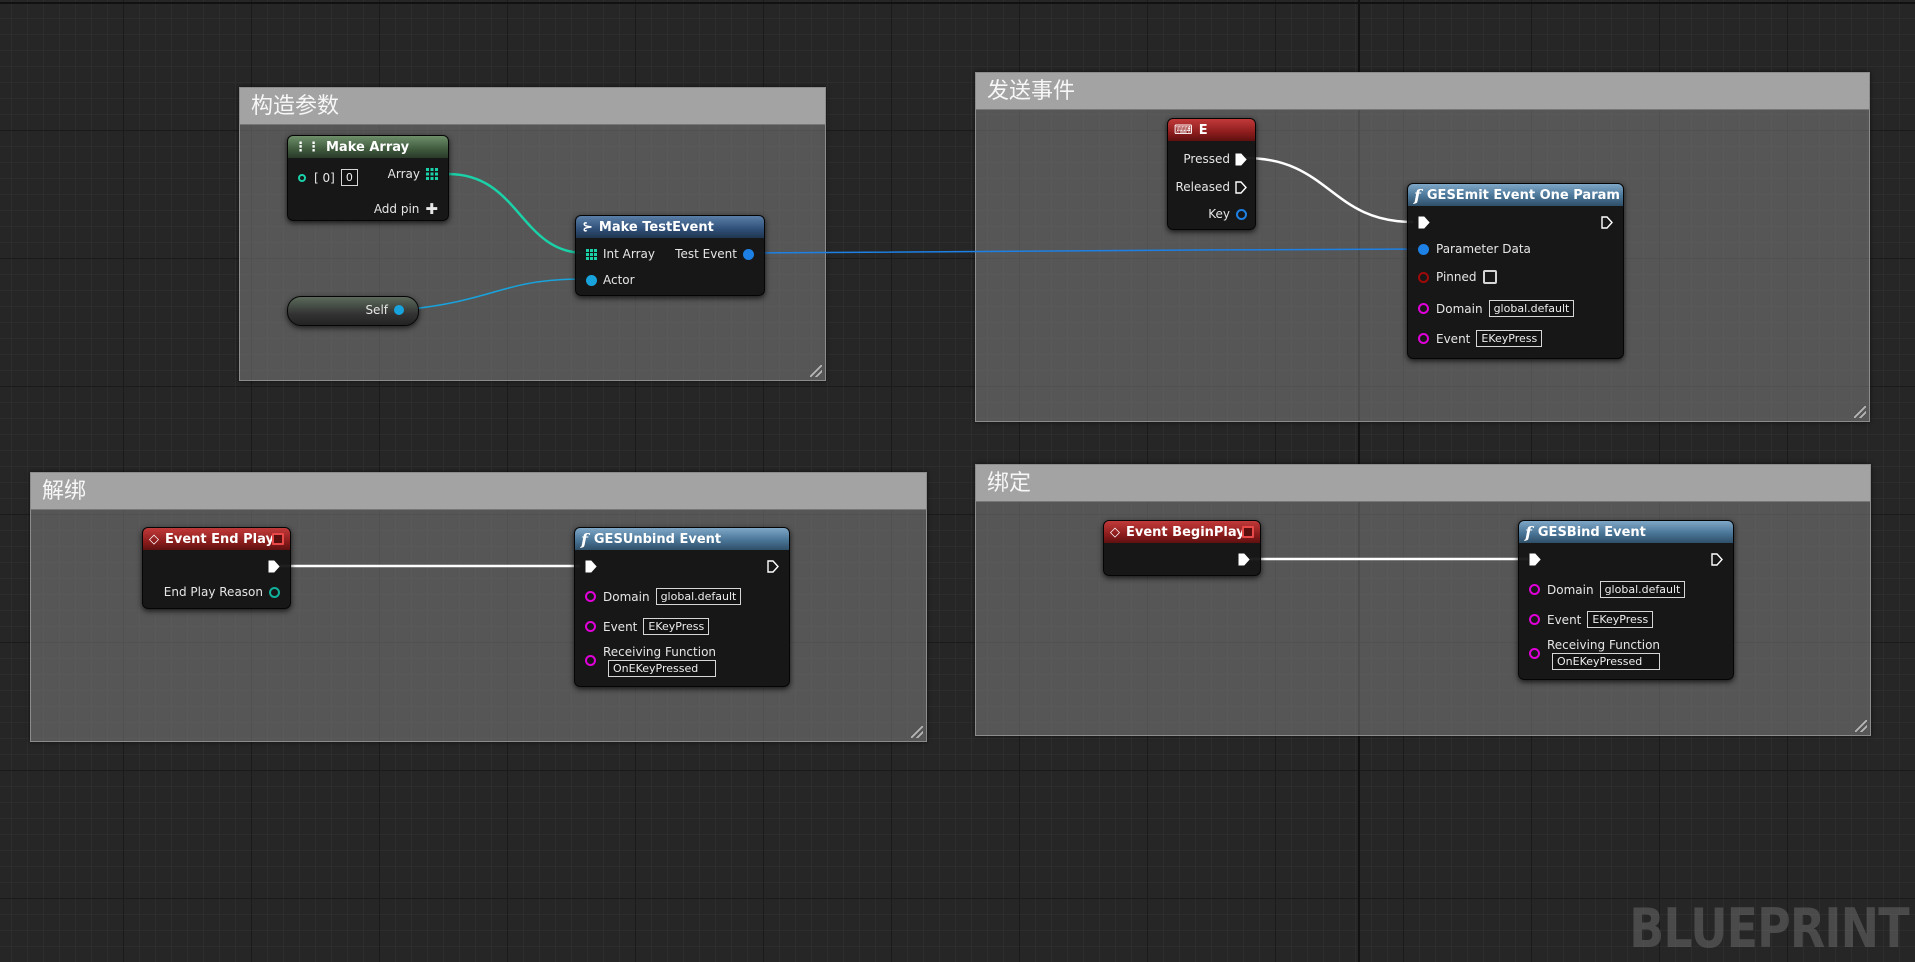  Describe the element at coordinates (324, 177) in the screenshot. I see `index-label: [ 0]` at that location.